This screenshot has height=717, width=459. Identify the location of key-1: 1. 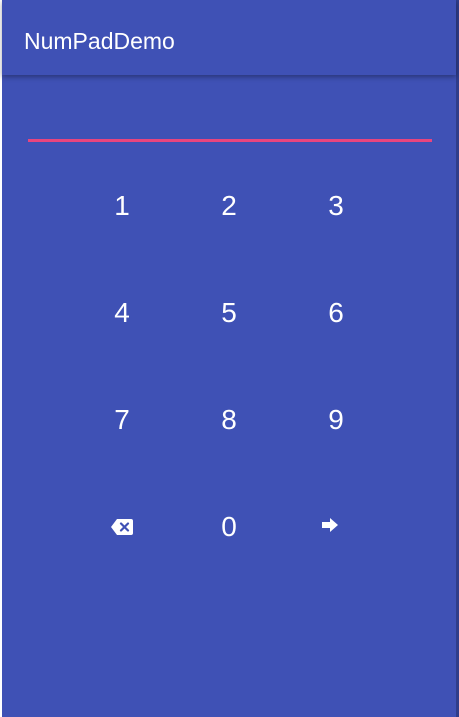
(122, 206).